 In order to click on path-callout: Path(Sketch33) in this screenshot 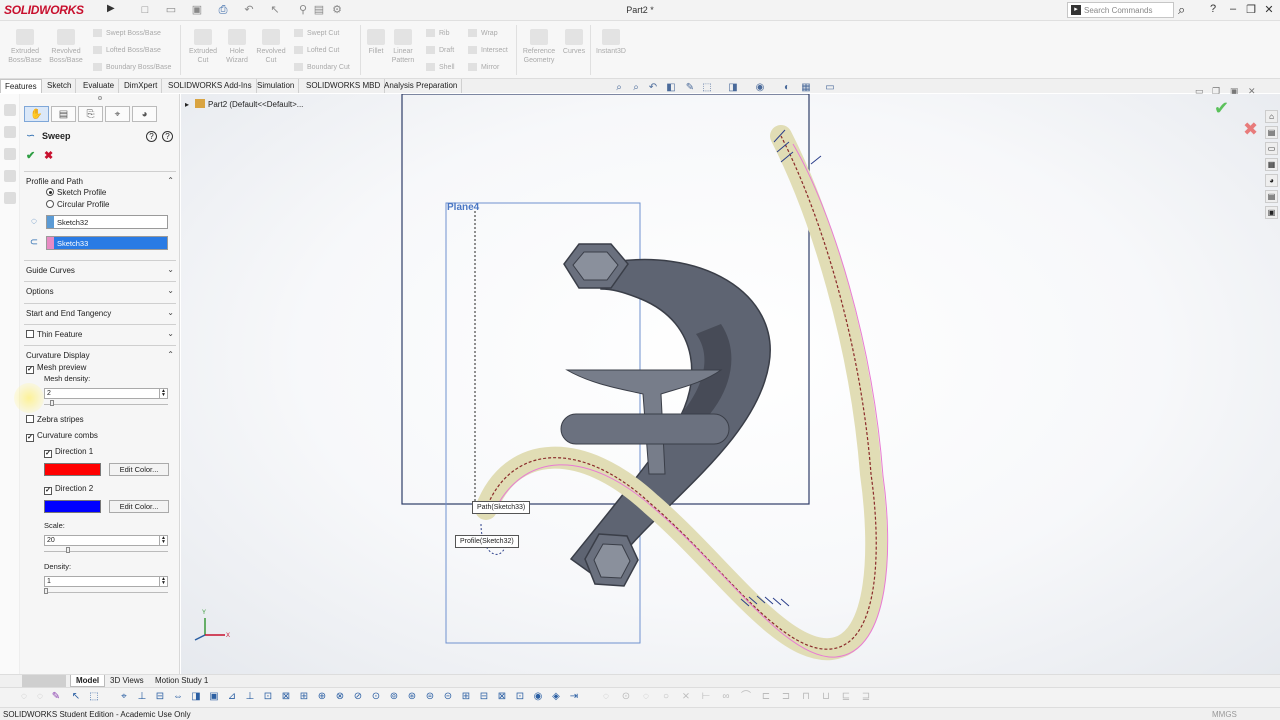, I will do `click(501, 507)`.